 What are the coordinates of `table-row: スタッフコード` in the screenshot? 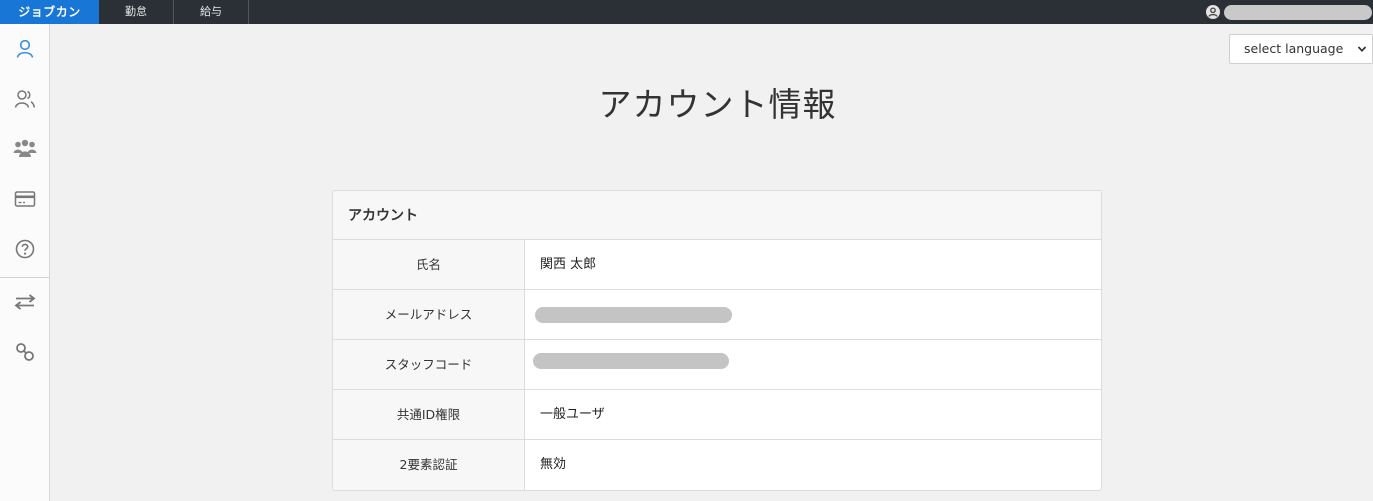 It's located at (717, 365).